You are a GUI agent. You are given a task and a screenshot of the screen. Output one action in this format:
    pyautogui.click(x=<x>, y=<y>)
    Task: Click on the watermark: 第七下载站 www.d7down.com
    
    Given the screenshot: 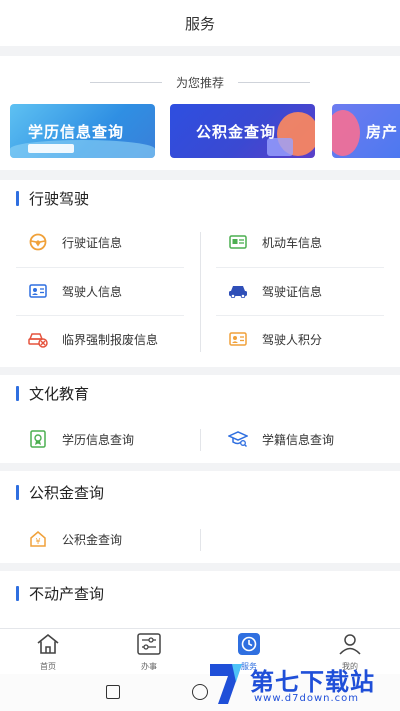 What is the action you would take?
    pyautogui.click(x=301, y=685)
    